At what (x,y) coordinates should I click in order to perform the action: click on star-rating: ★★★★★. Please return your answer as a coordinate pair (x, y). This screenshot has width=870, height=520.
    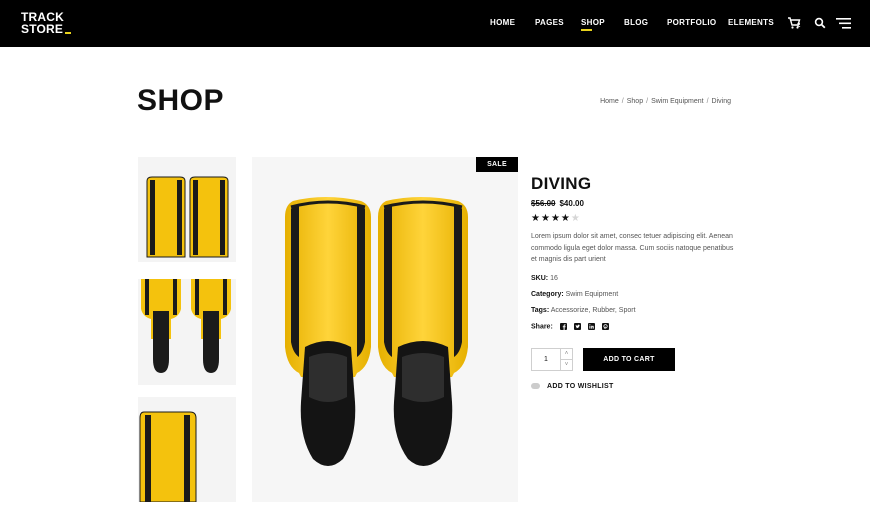
    Looking at the image, I should click on (556, 218).